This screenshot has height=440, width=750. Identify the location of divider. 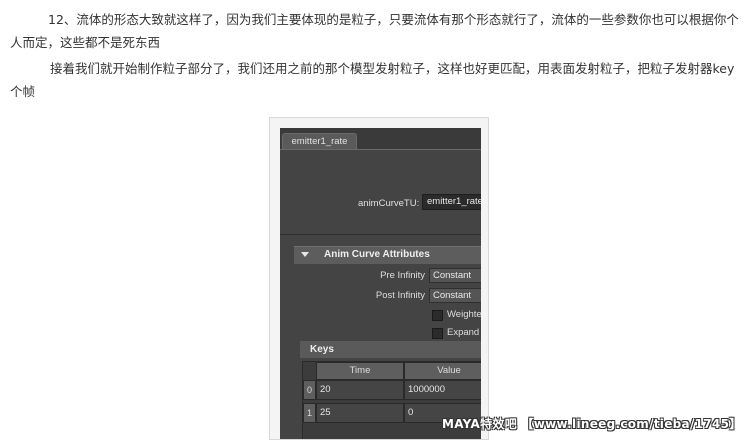
(380, 234).